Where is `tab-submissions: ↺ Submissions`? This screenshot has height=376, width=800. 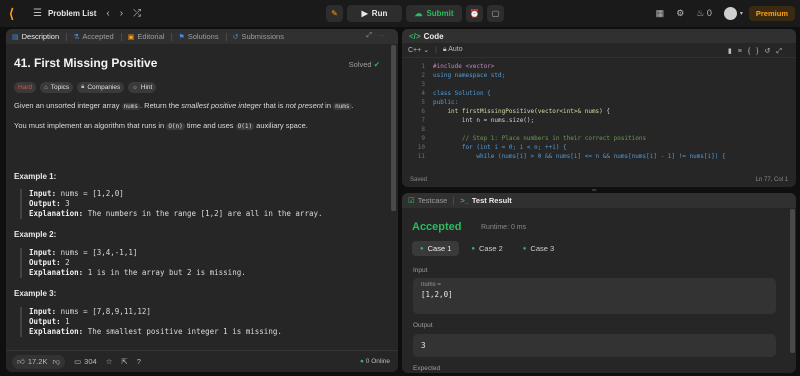
tab-submissions: ↺ Submissions is located at coordinates (258, 36).